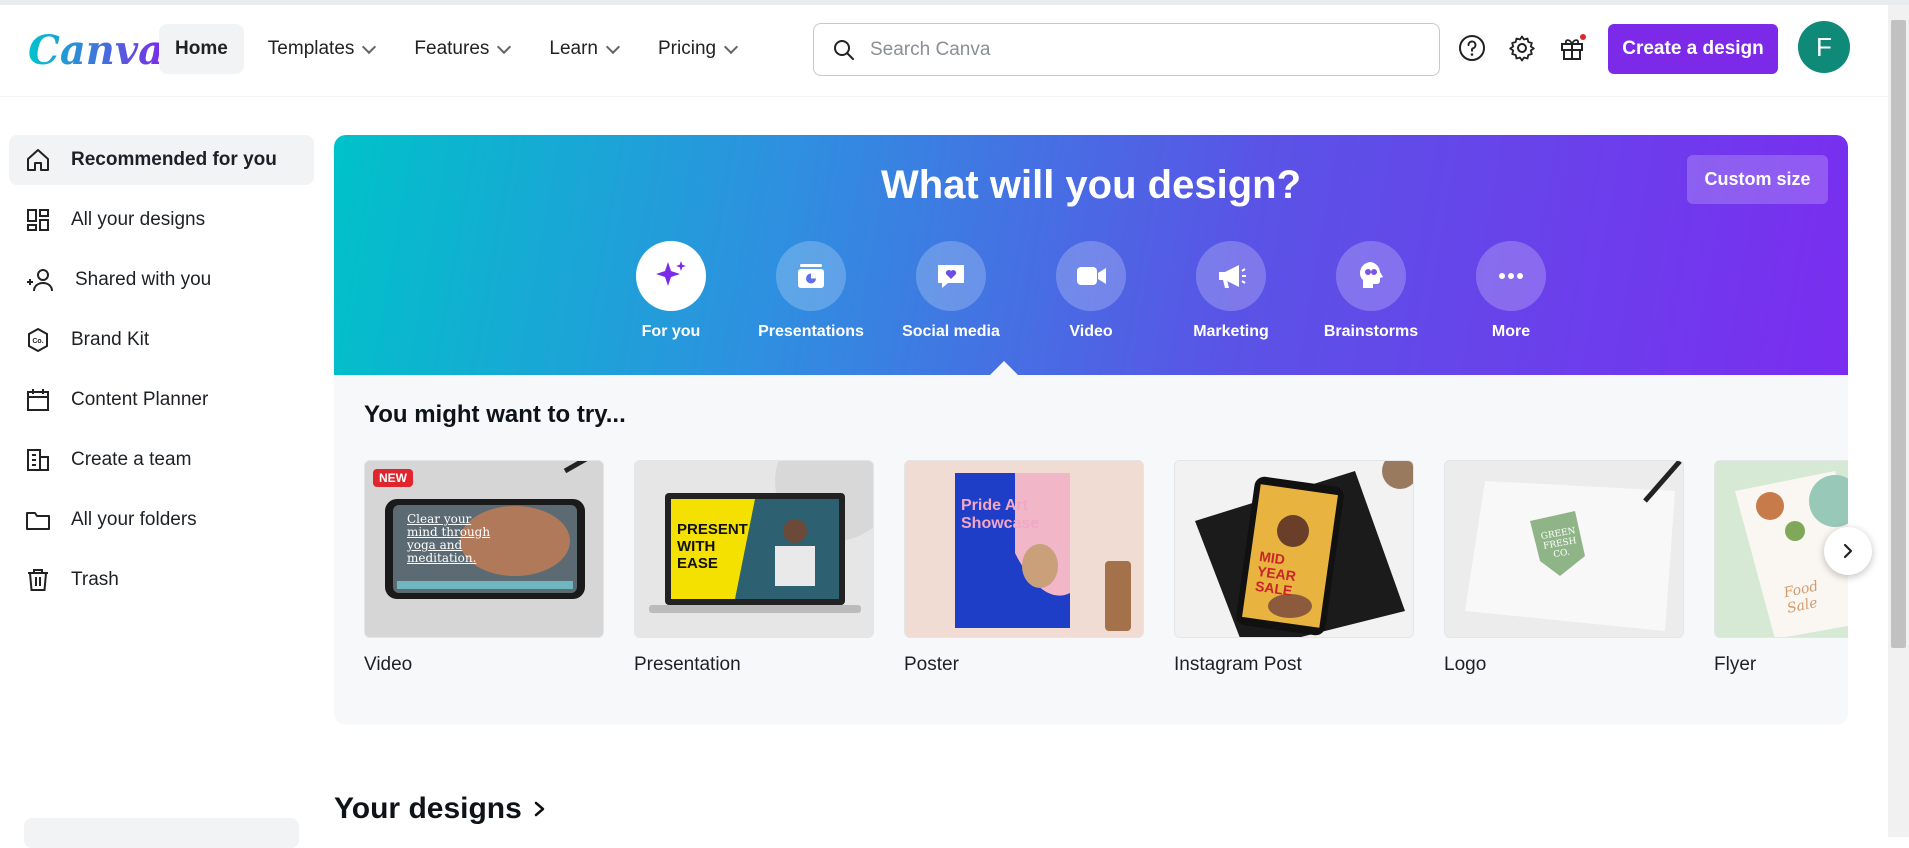 This screenshot has width=1909, height=848. Describe the element at coordinates (1564, 549) in the screenshot. I see `card-thumbnail: GREEN FRESH CO.` at that location.